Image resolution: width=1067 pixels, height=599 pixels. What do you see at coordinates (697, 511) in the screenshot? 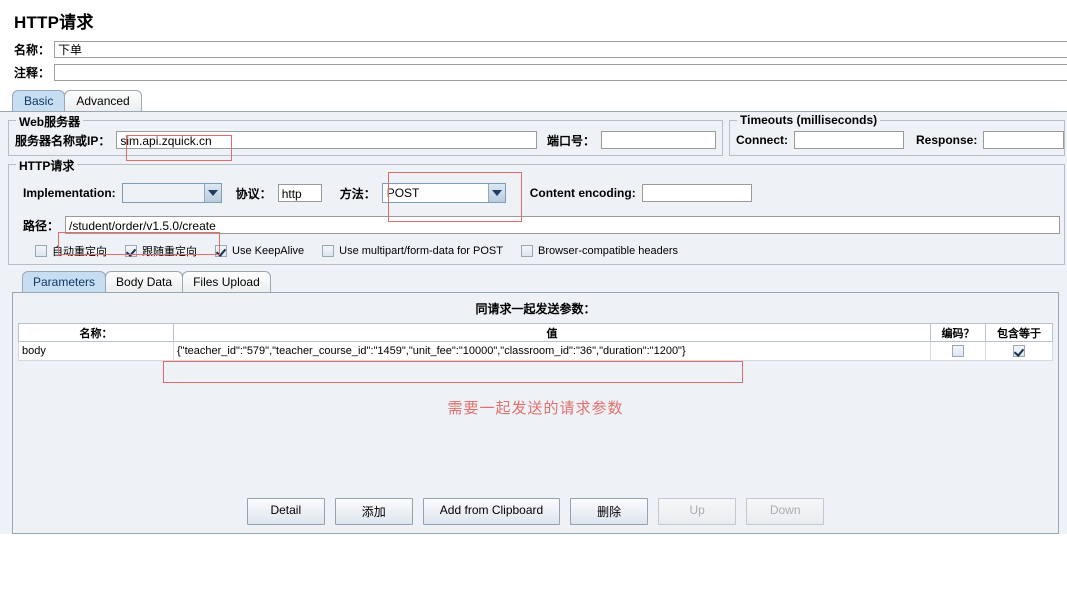
I see `up-button: Up` at bounding box center [697, 511].